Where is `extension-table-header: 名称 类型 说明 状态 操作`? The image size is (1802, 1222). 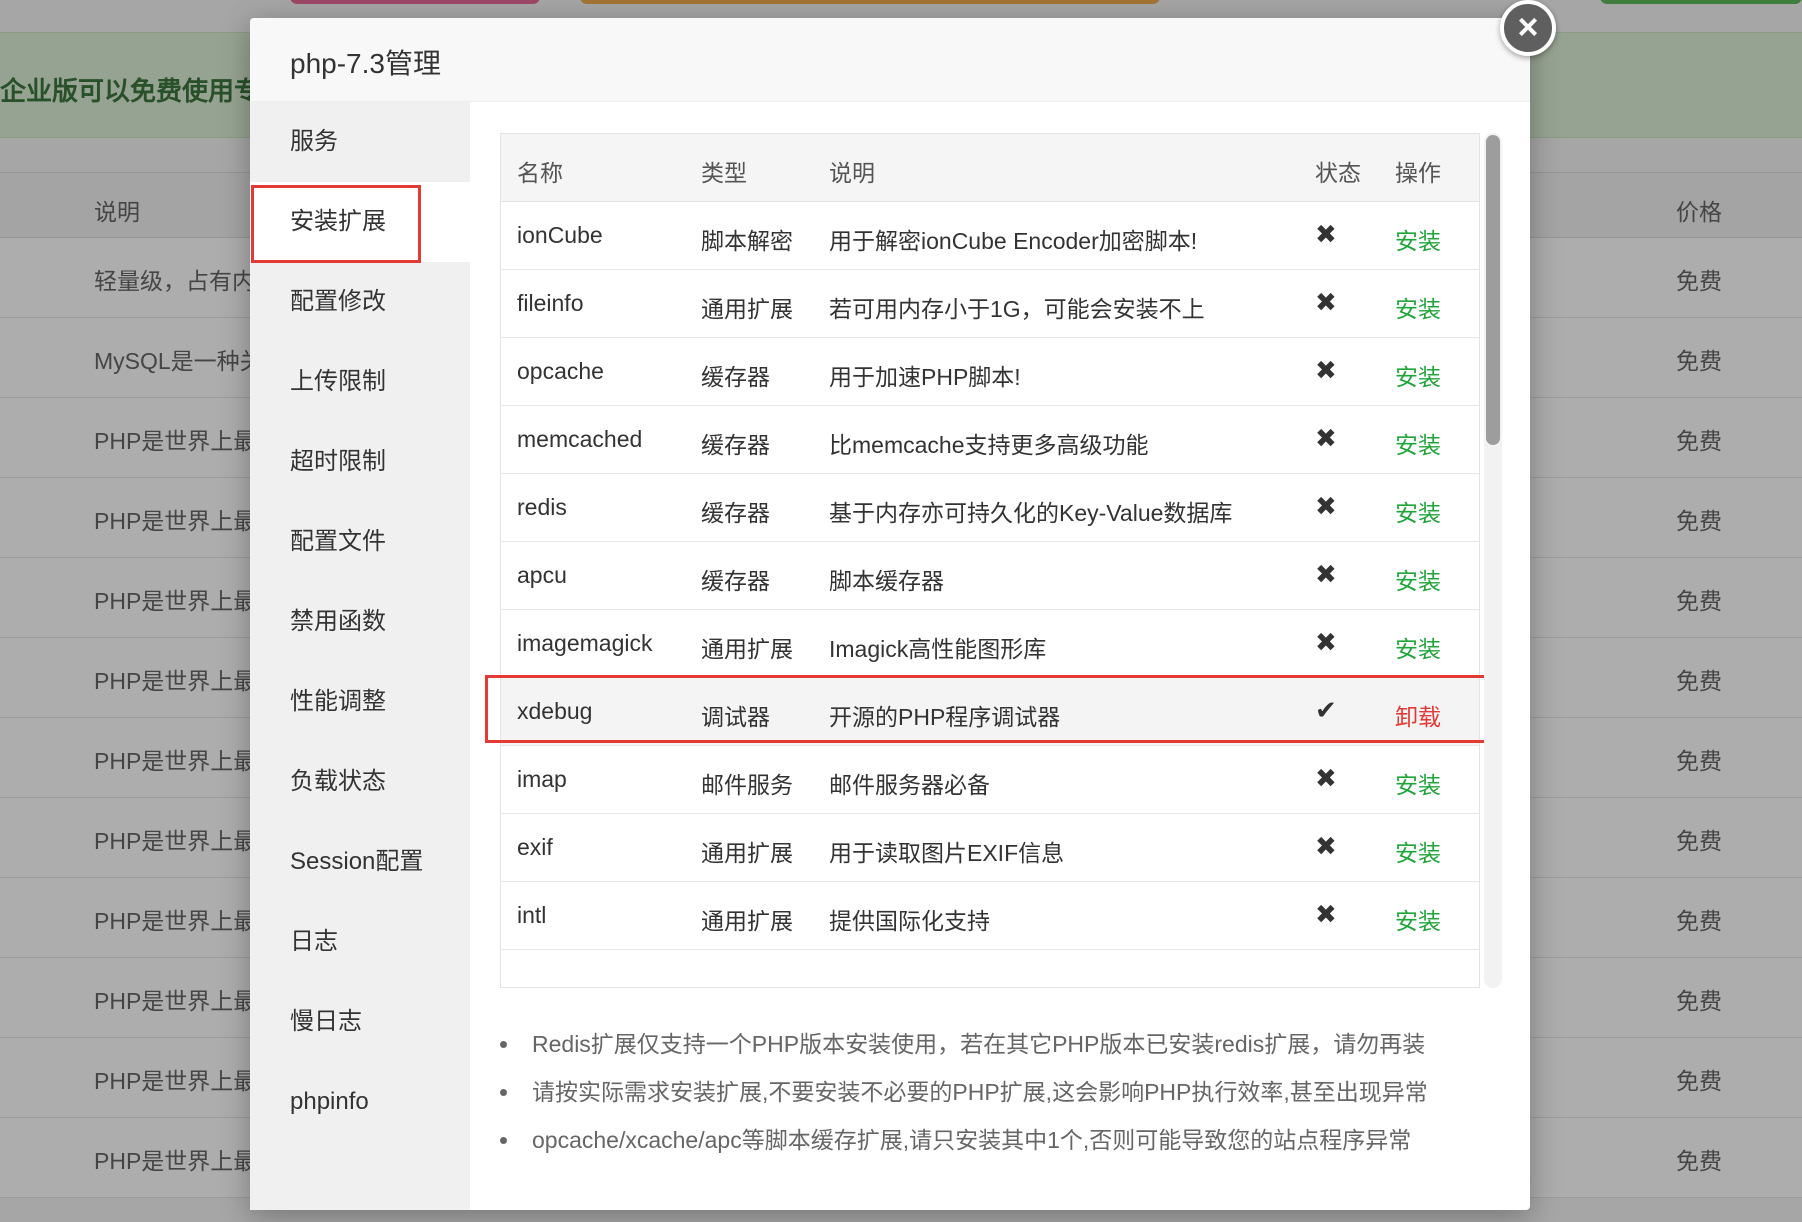 extension-table-header: 名称 类型 说明 状态 操作 is located at coordinates (990, 168).